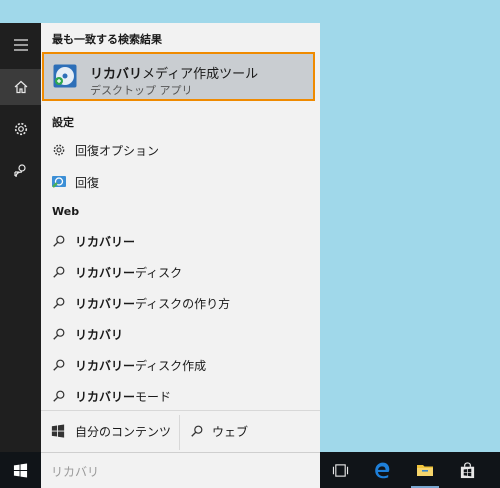 The height and width of the screenshot is (488, 500). What do you see at coordinates (117, 150) in the screenshot?
I see `settings-item-label: 回復オプション` at bounding box center [117, 150].